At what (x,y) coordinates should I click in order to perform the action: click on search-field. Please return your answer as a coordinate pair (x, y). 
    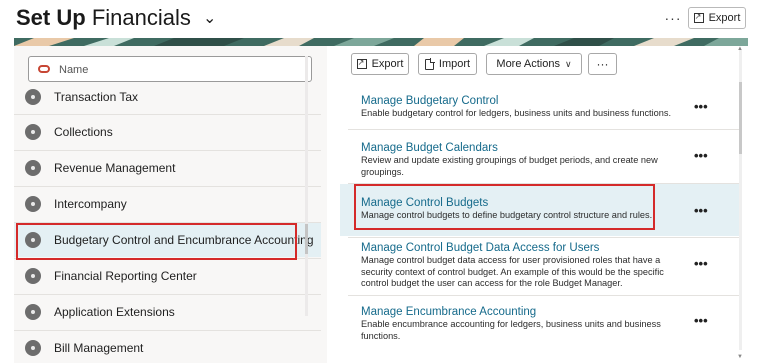
    Looking at the image, I should click on (170, 69).